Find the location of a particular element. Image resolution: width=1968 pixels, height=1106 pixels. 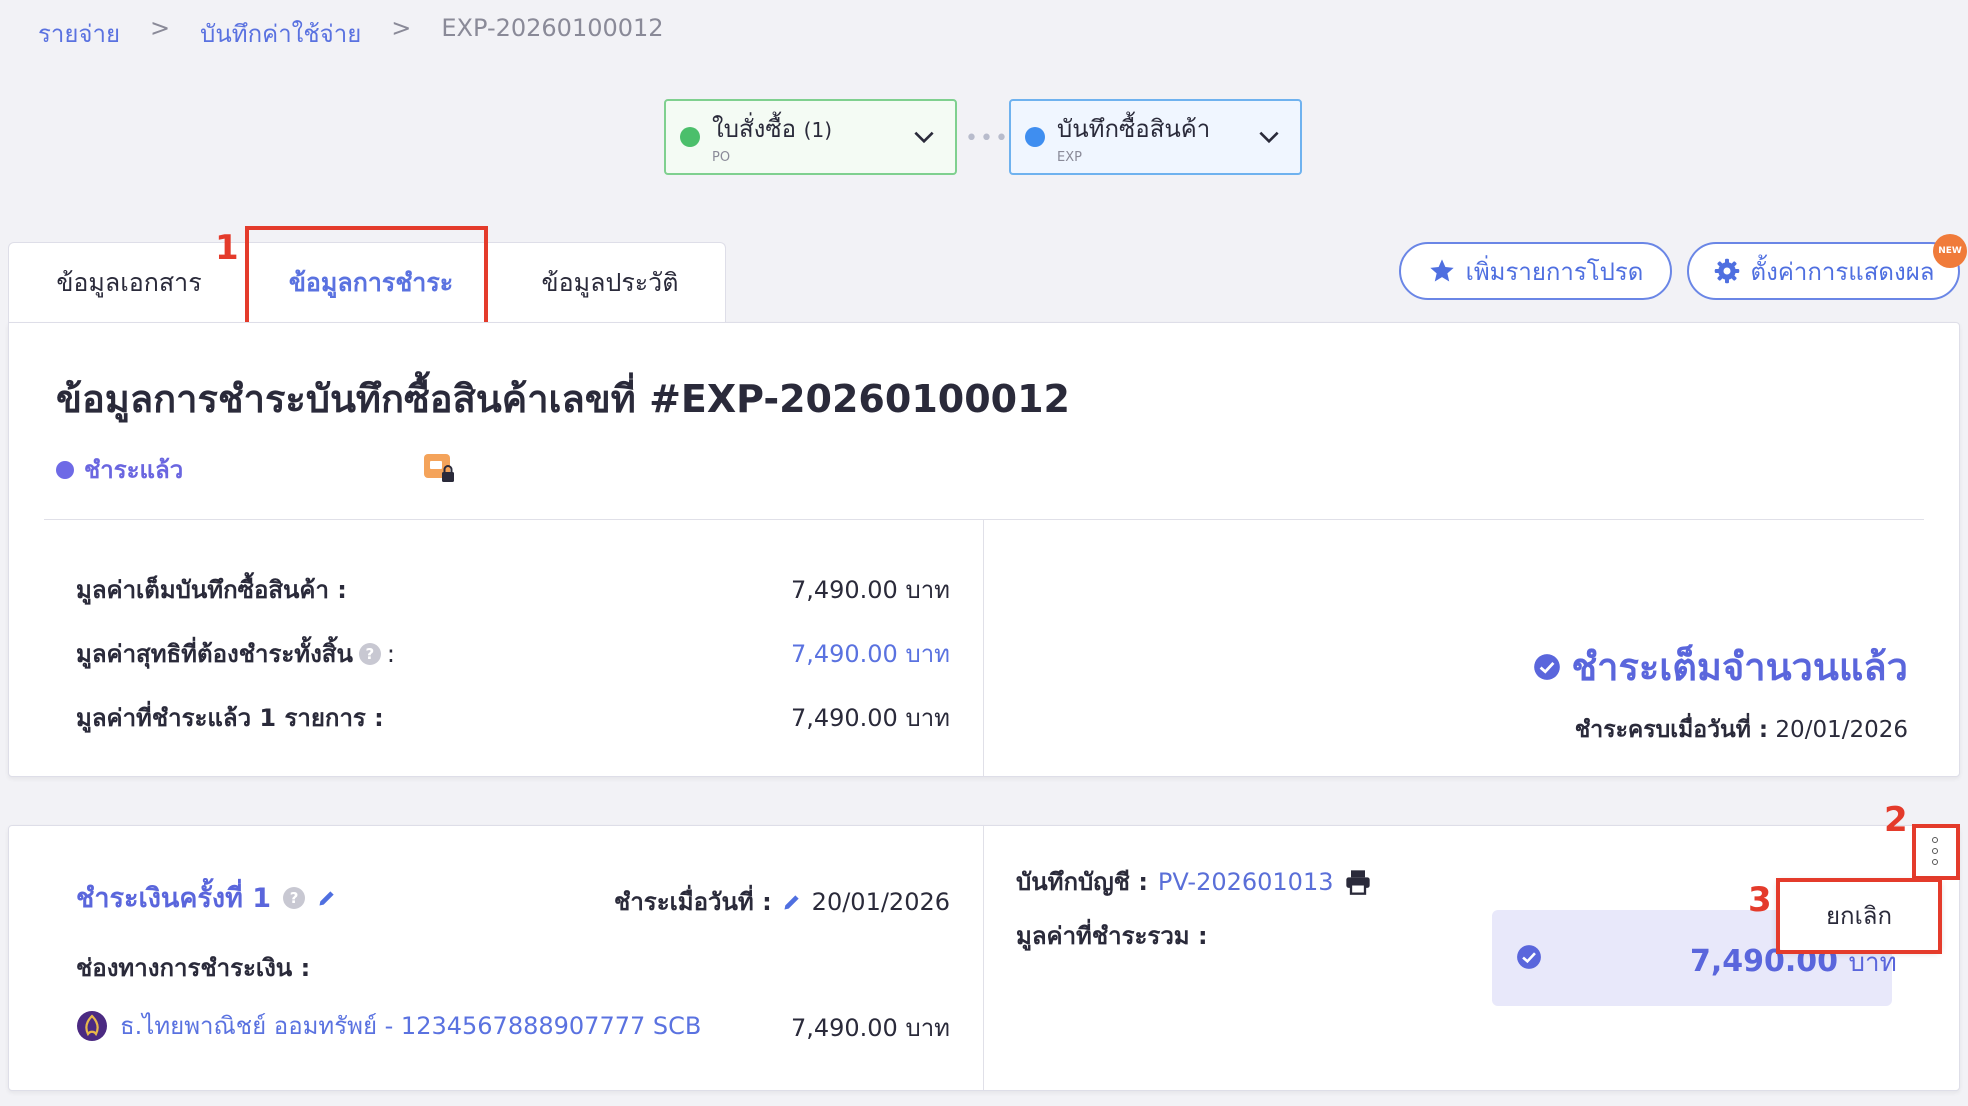

paid-on-row: ชำระเมื่อวันที่ : 20/01/2026 is located at coordinates (782, 901).